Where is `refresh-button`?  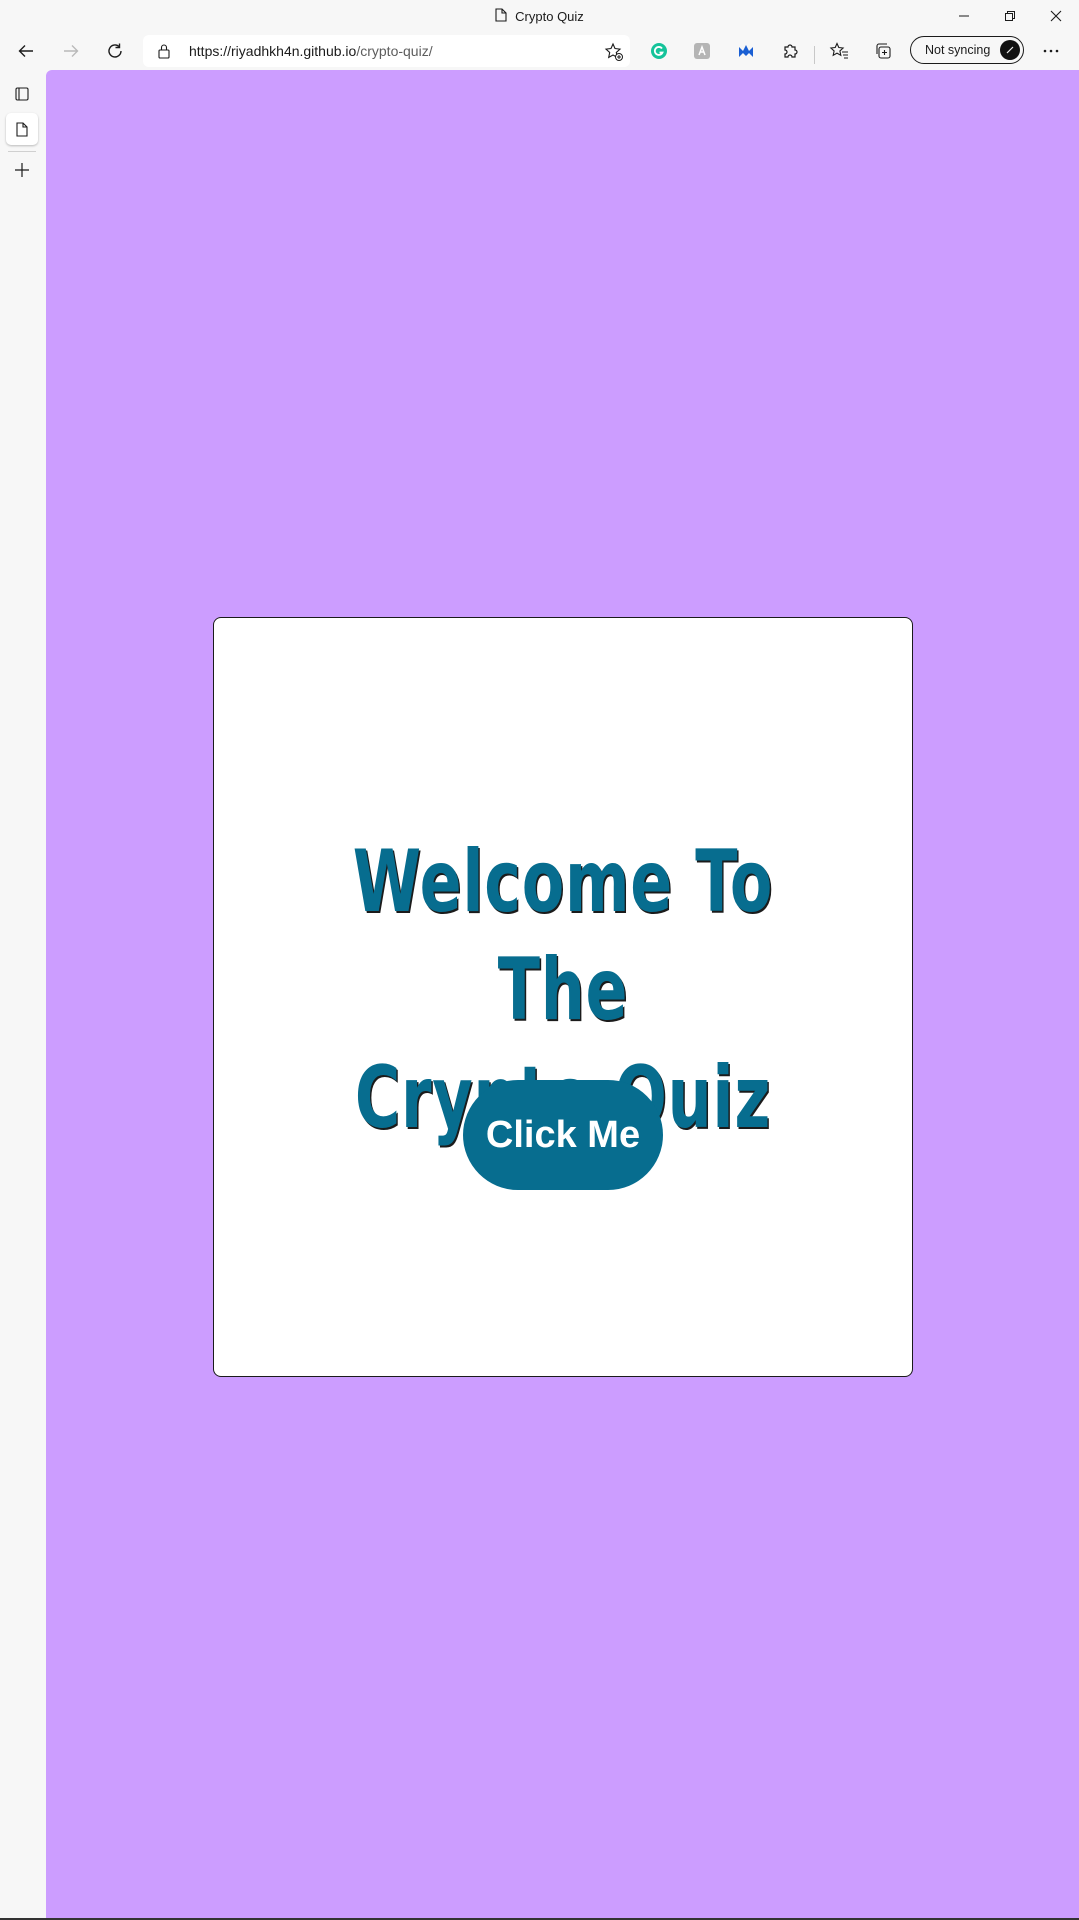 refresh-button is located at coordinates (115, 51).